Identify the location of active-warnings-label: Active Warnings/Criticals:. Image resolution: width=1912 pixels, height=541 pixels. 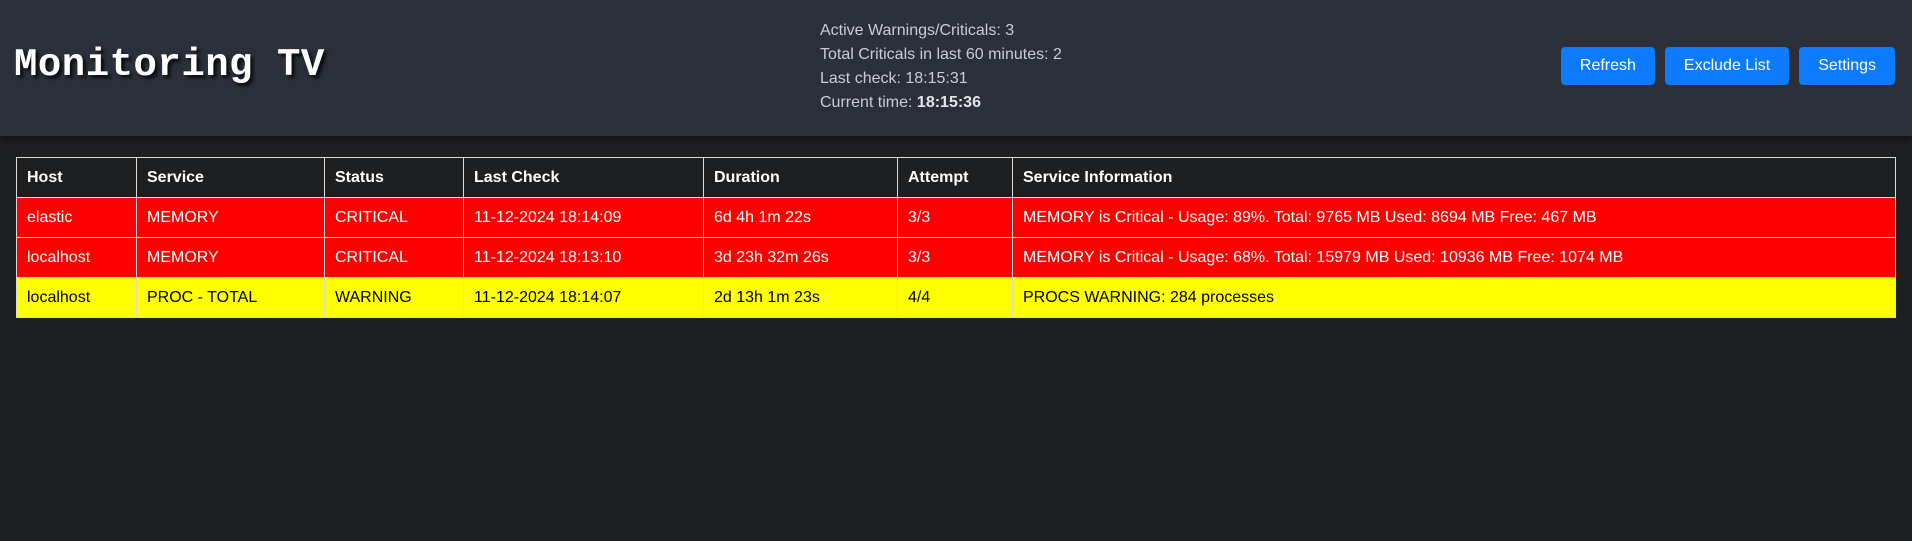
(913, 30).